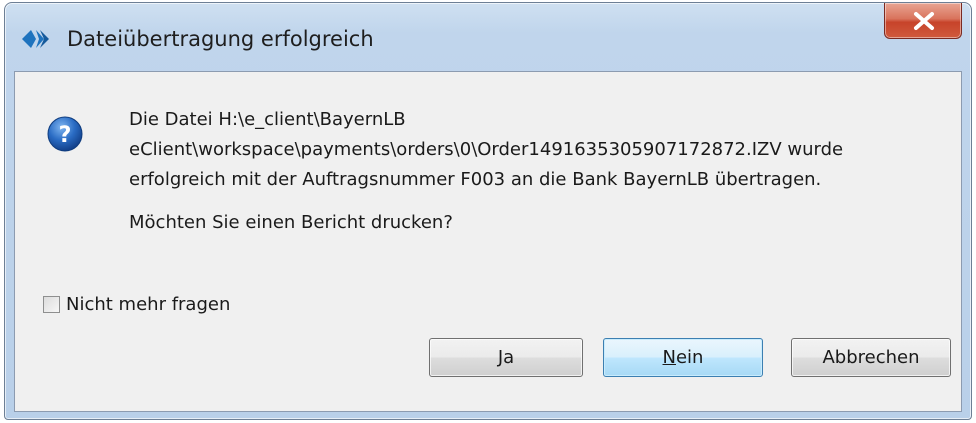 Image resolution: width=976 pixels, height=423 pixels. Describe the element at coordinates (220, 39) in the screenshot. I see `window-title: Dateiübertragung erfolgreich` at that location.